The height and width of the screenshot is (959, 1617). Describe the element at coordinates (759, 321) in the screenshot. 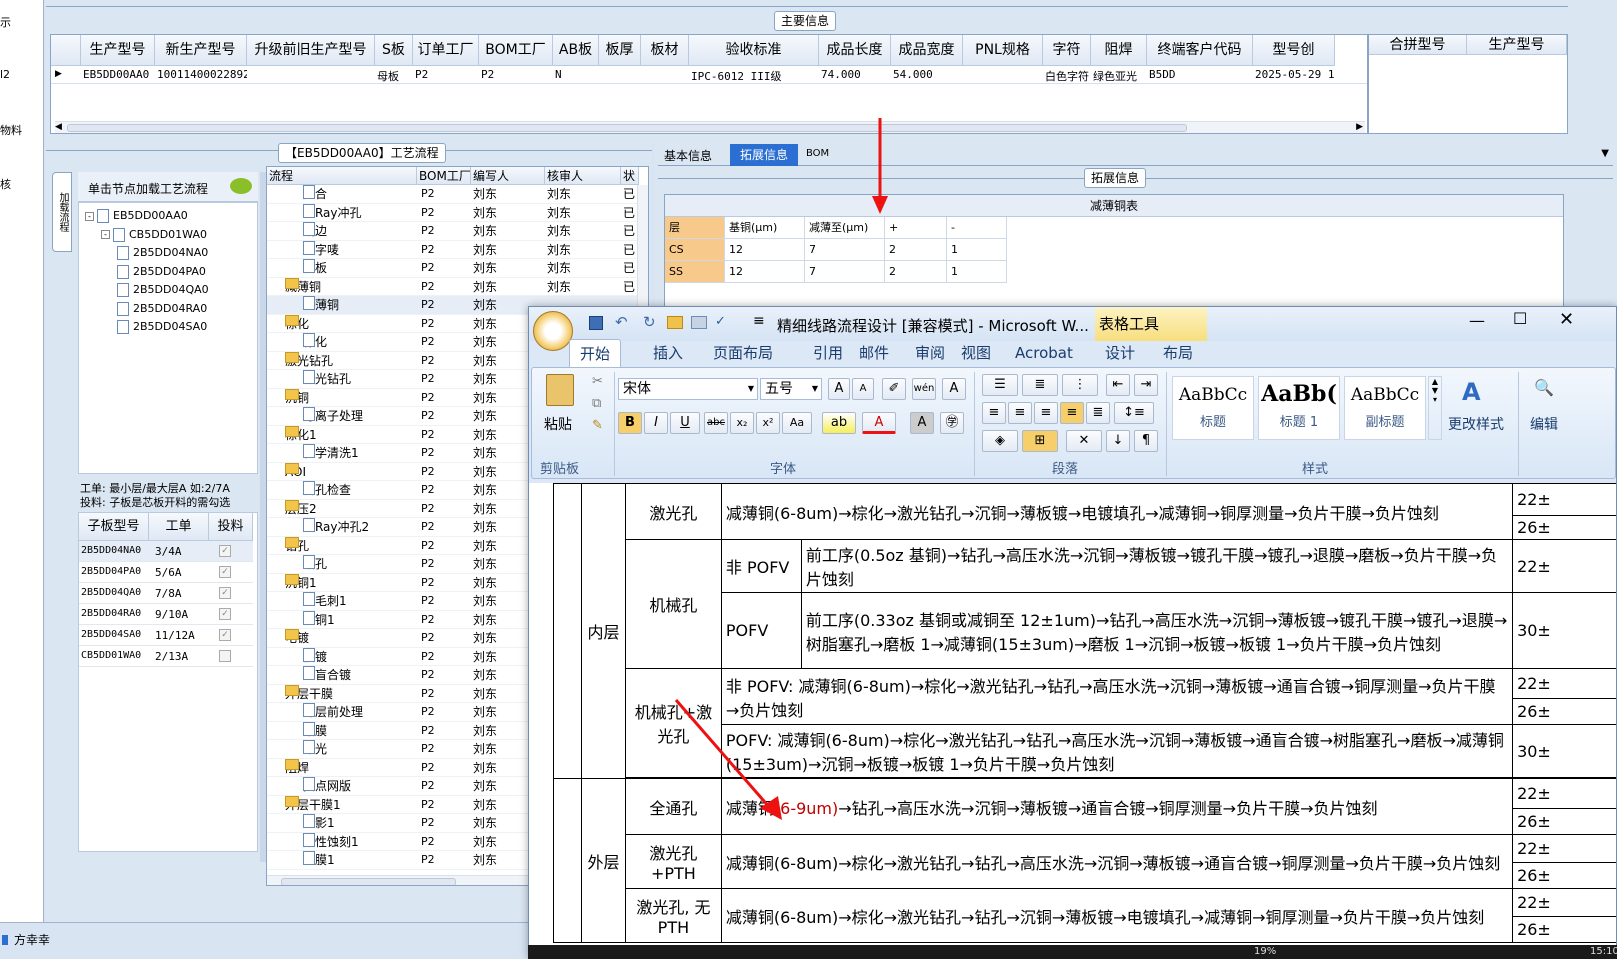

I see `customize-icon: ≡` at that location.